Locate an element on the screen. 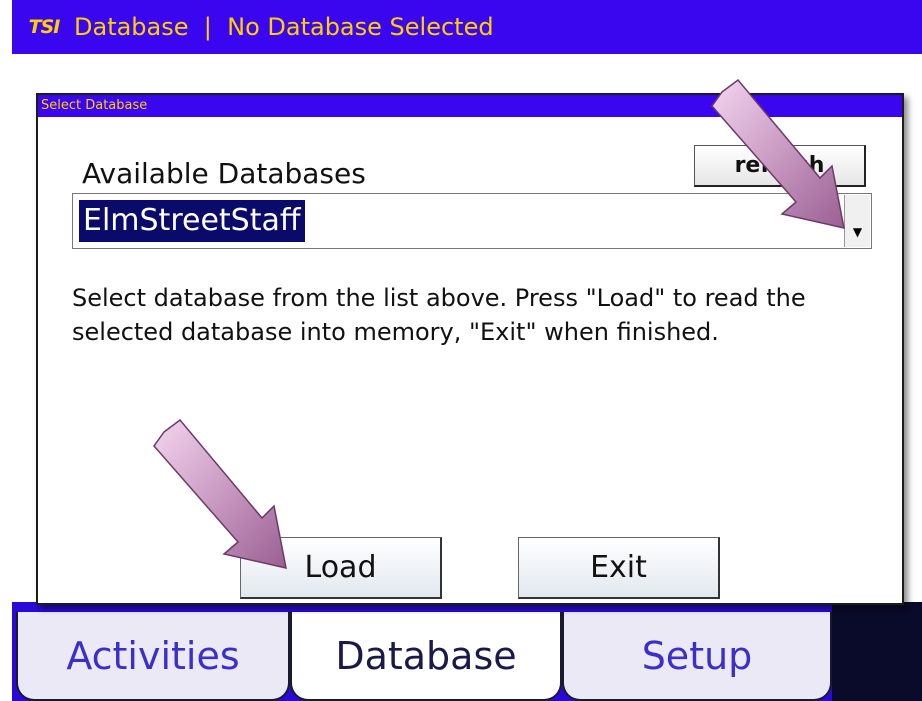 This screenshot has width=922, height=701. app-titlebar: TSI Database | No Database Selected is located at coordinates (467, 27).